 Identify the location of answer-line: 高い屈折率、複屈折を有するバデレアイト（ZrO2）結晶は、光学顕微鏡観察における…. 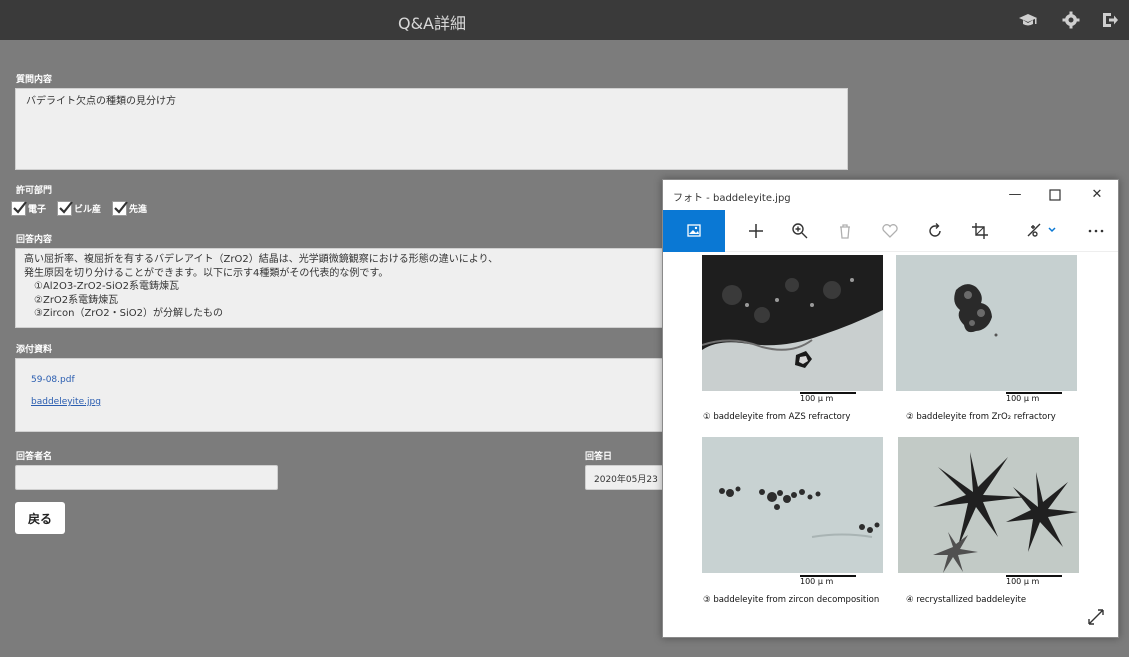
(261, 259).